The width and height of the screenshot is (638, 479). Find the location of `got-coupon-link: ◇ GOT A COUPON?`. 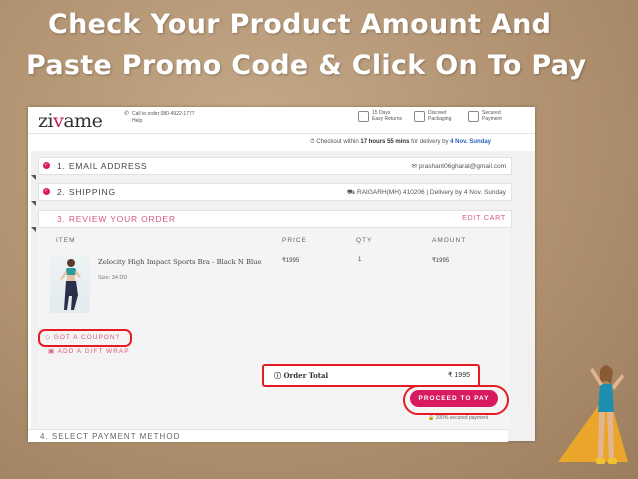

got-coupon-link: ◇ GOT A COUPON? is located at coordinates (82, 337).